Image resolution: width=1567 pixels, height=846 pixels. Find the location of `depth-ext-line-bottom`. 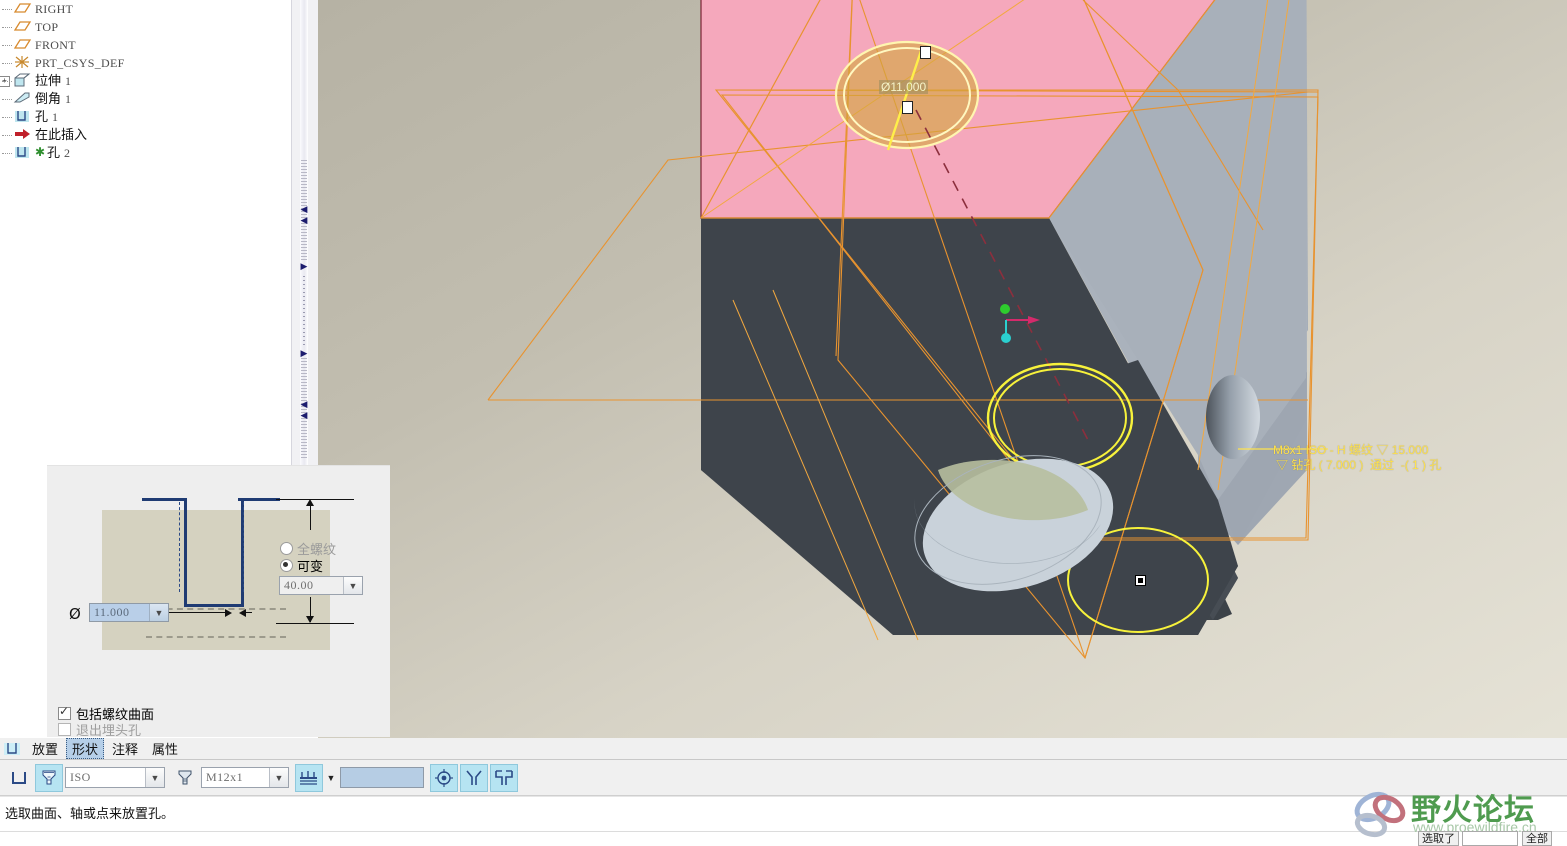

depth-ext-line-bottom is located at coordinates (315, 623).